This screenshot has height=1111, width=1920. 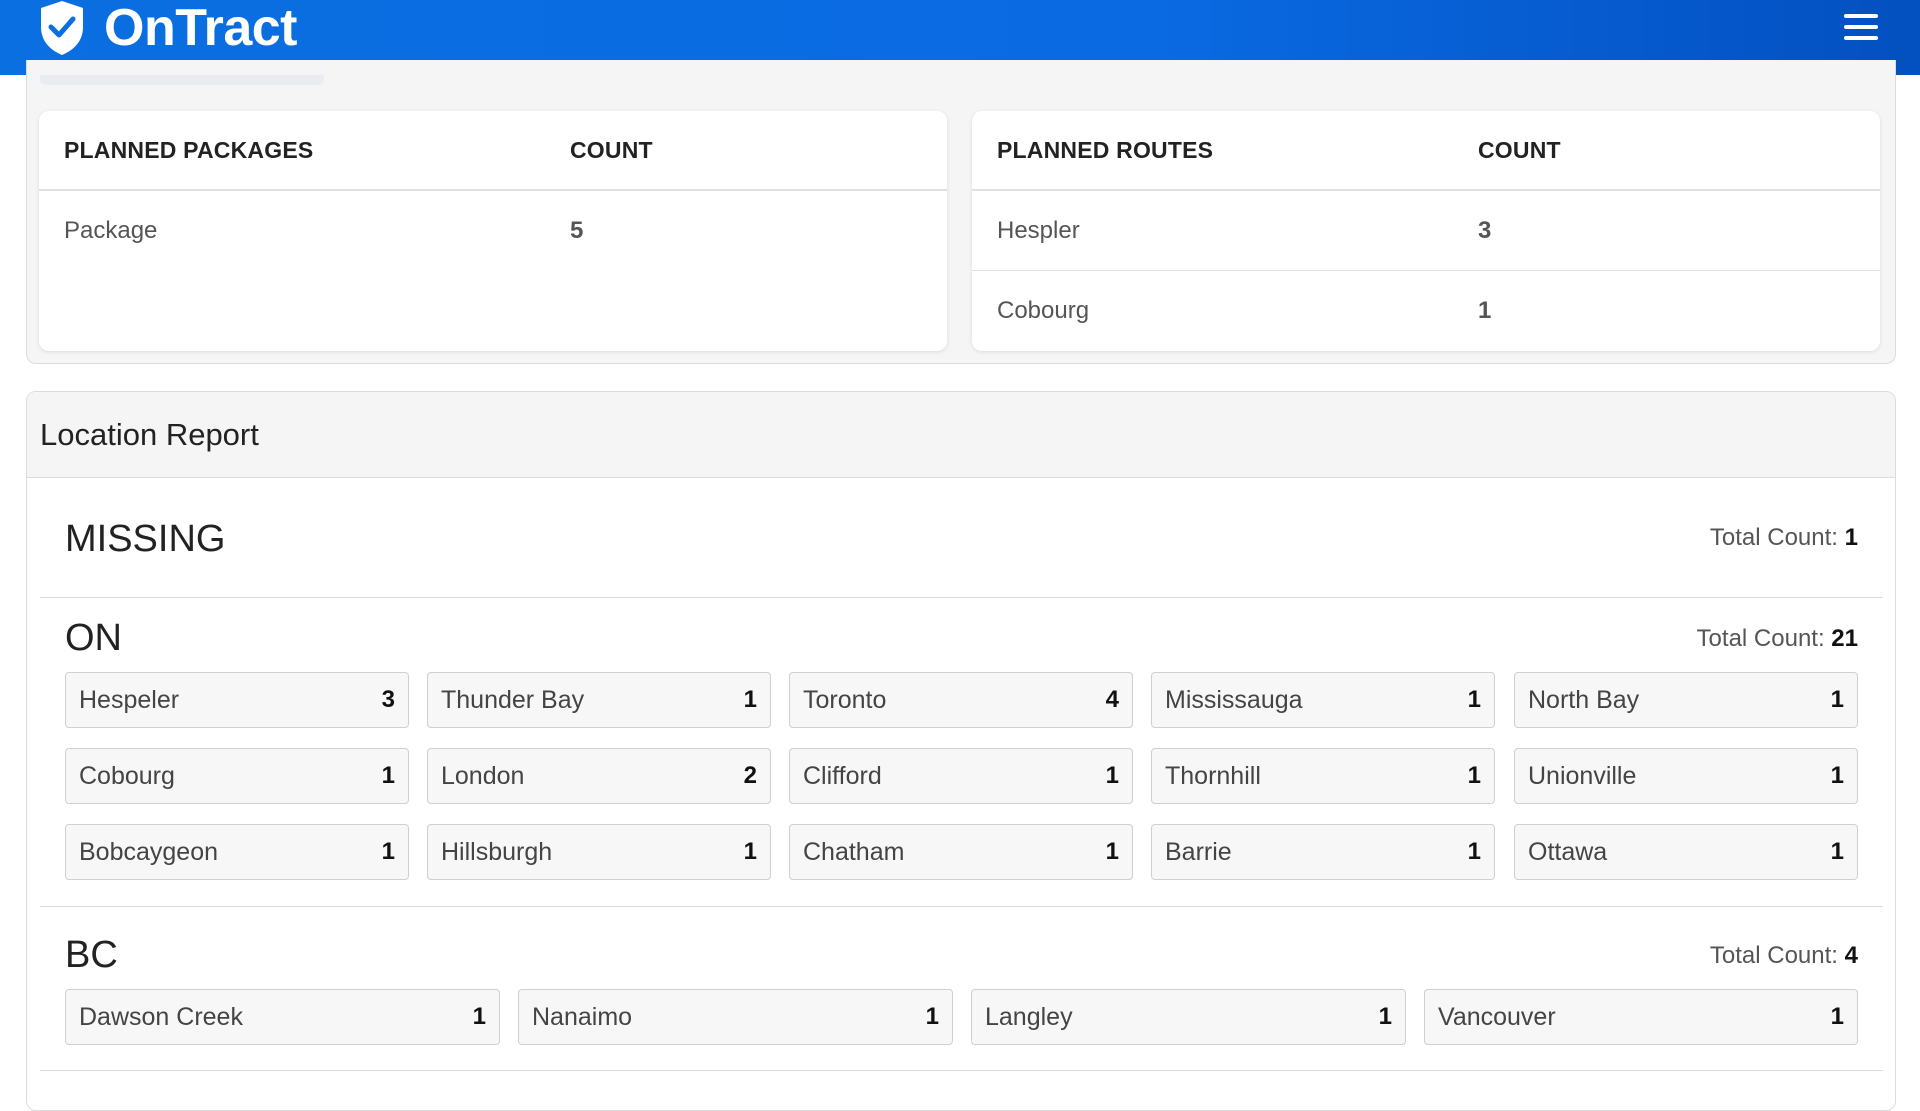 What do you see at coordinates (1568, 851) in the screenshot?
I see `location-name: Ottawa` at bounding box center [1568, 851].